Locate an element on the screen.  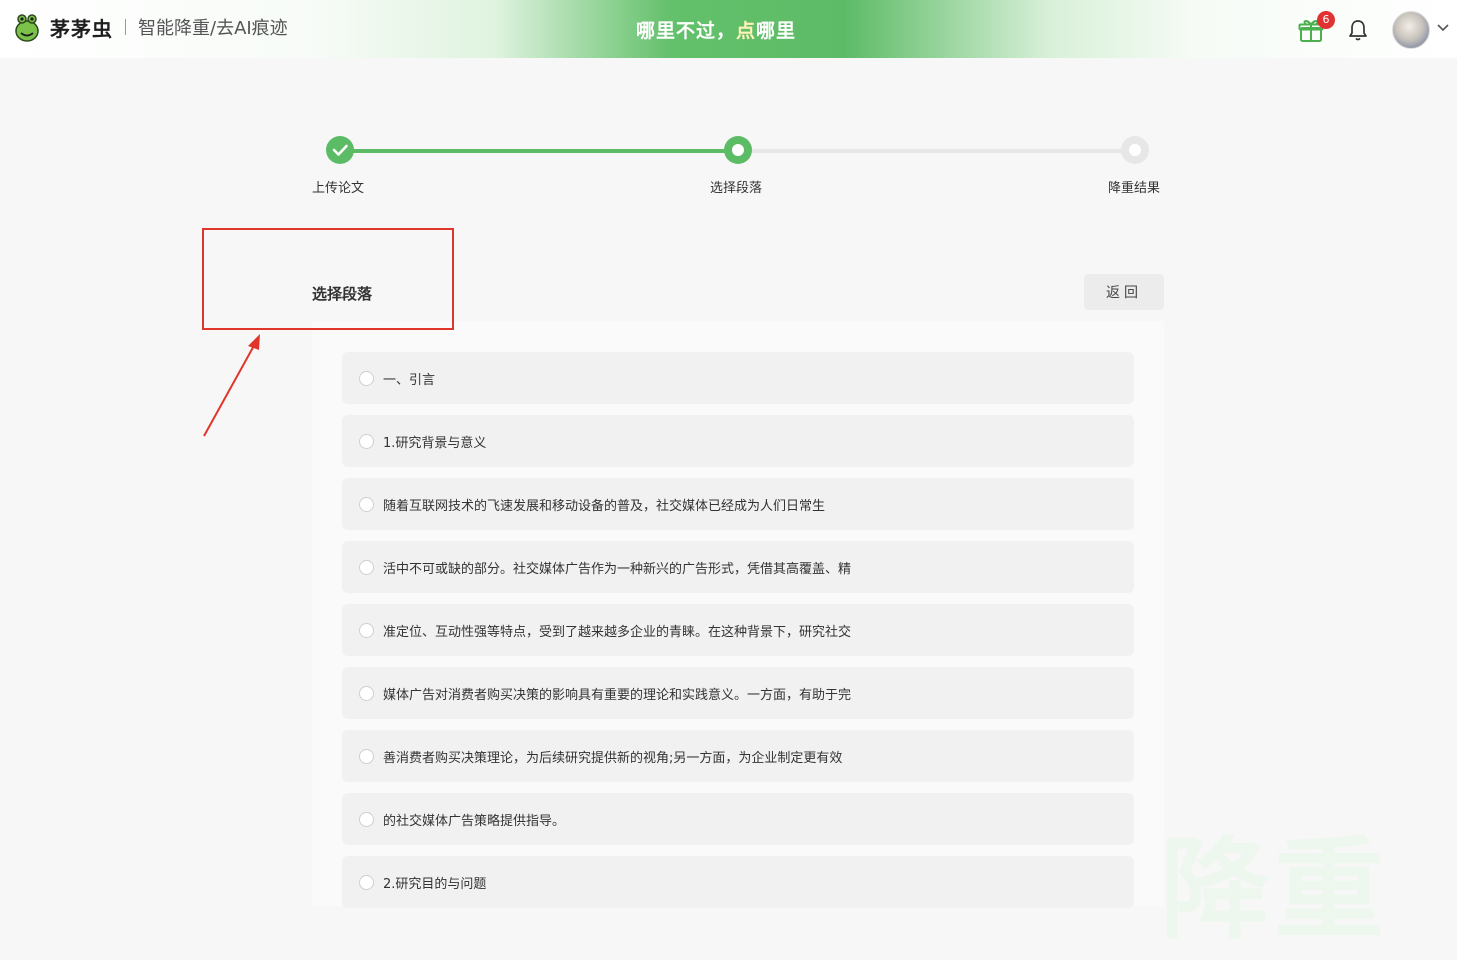
step-progress-line-pending is located at coordinates (936, 151).